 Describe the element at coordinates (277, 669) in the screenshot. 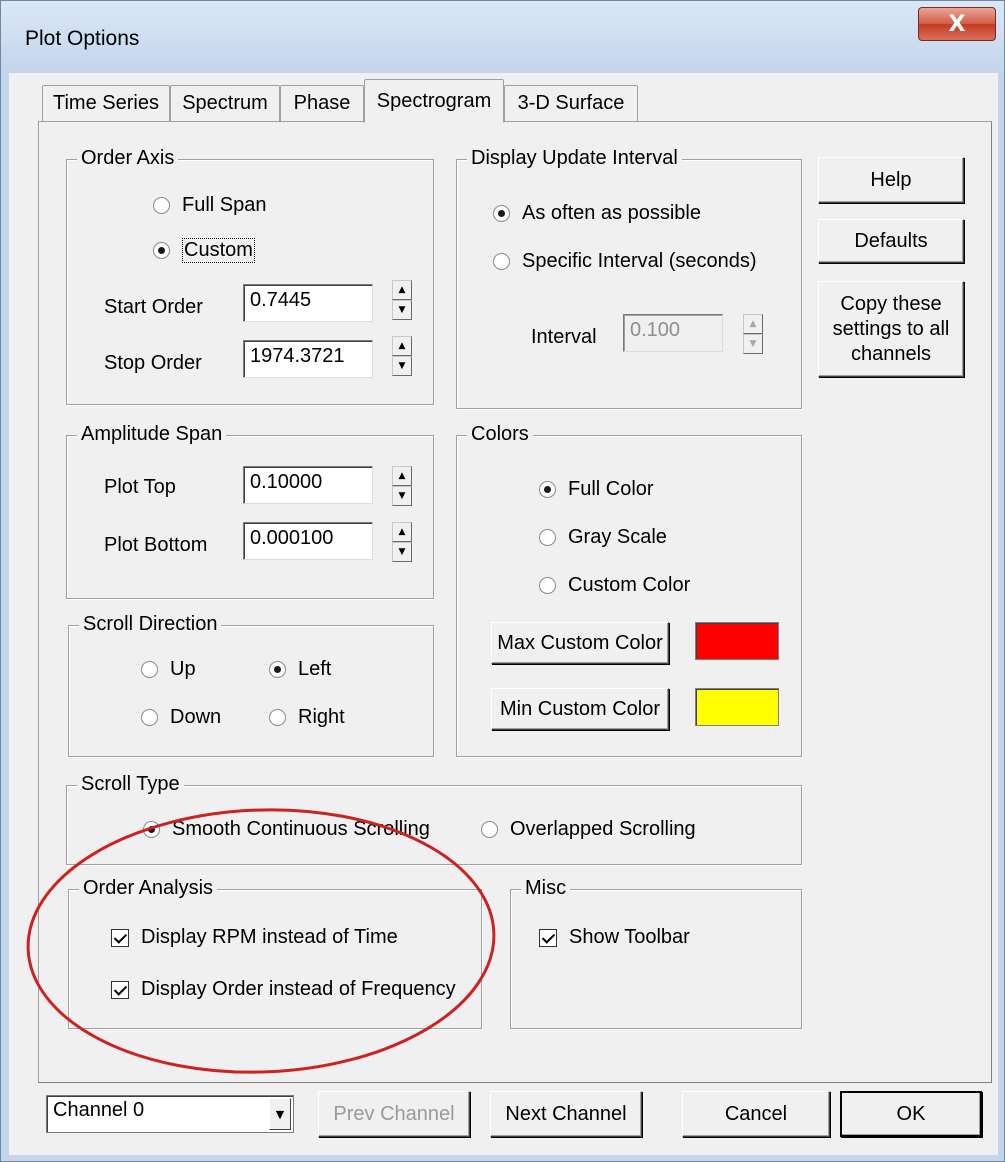

I see `left-radio-button` at that location.